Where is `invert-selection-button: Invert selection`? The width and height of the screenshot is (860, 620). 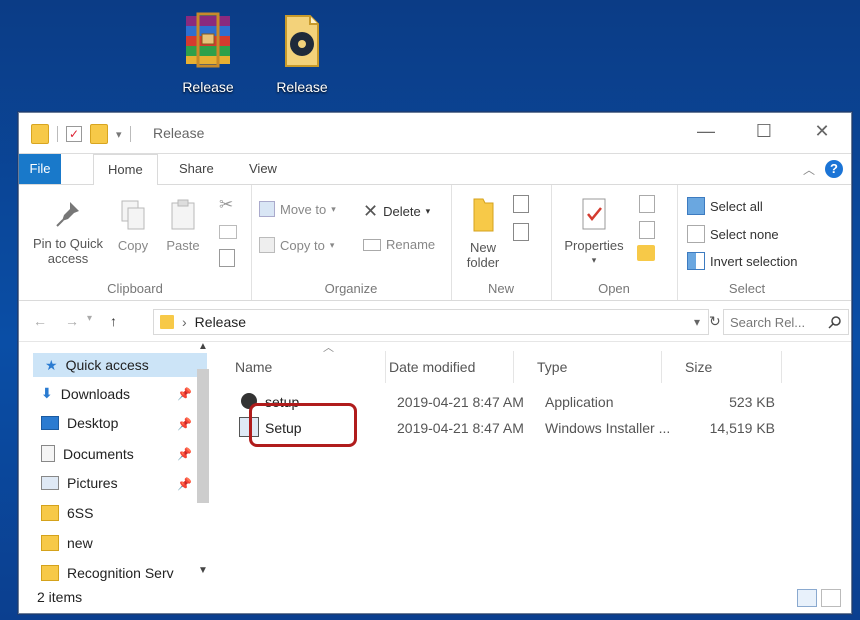
invert-selection-button: Invert selection is located at coordinates (742, 261).